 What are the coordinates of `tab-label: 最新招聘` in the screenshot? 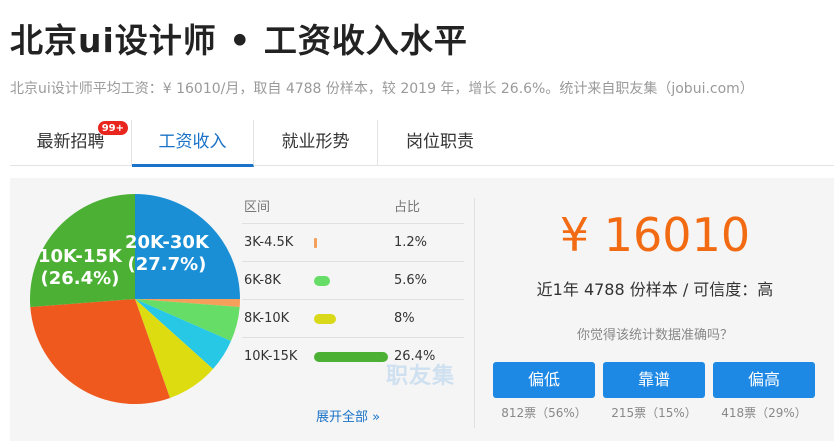 It's located at (70, 142).